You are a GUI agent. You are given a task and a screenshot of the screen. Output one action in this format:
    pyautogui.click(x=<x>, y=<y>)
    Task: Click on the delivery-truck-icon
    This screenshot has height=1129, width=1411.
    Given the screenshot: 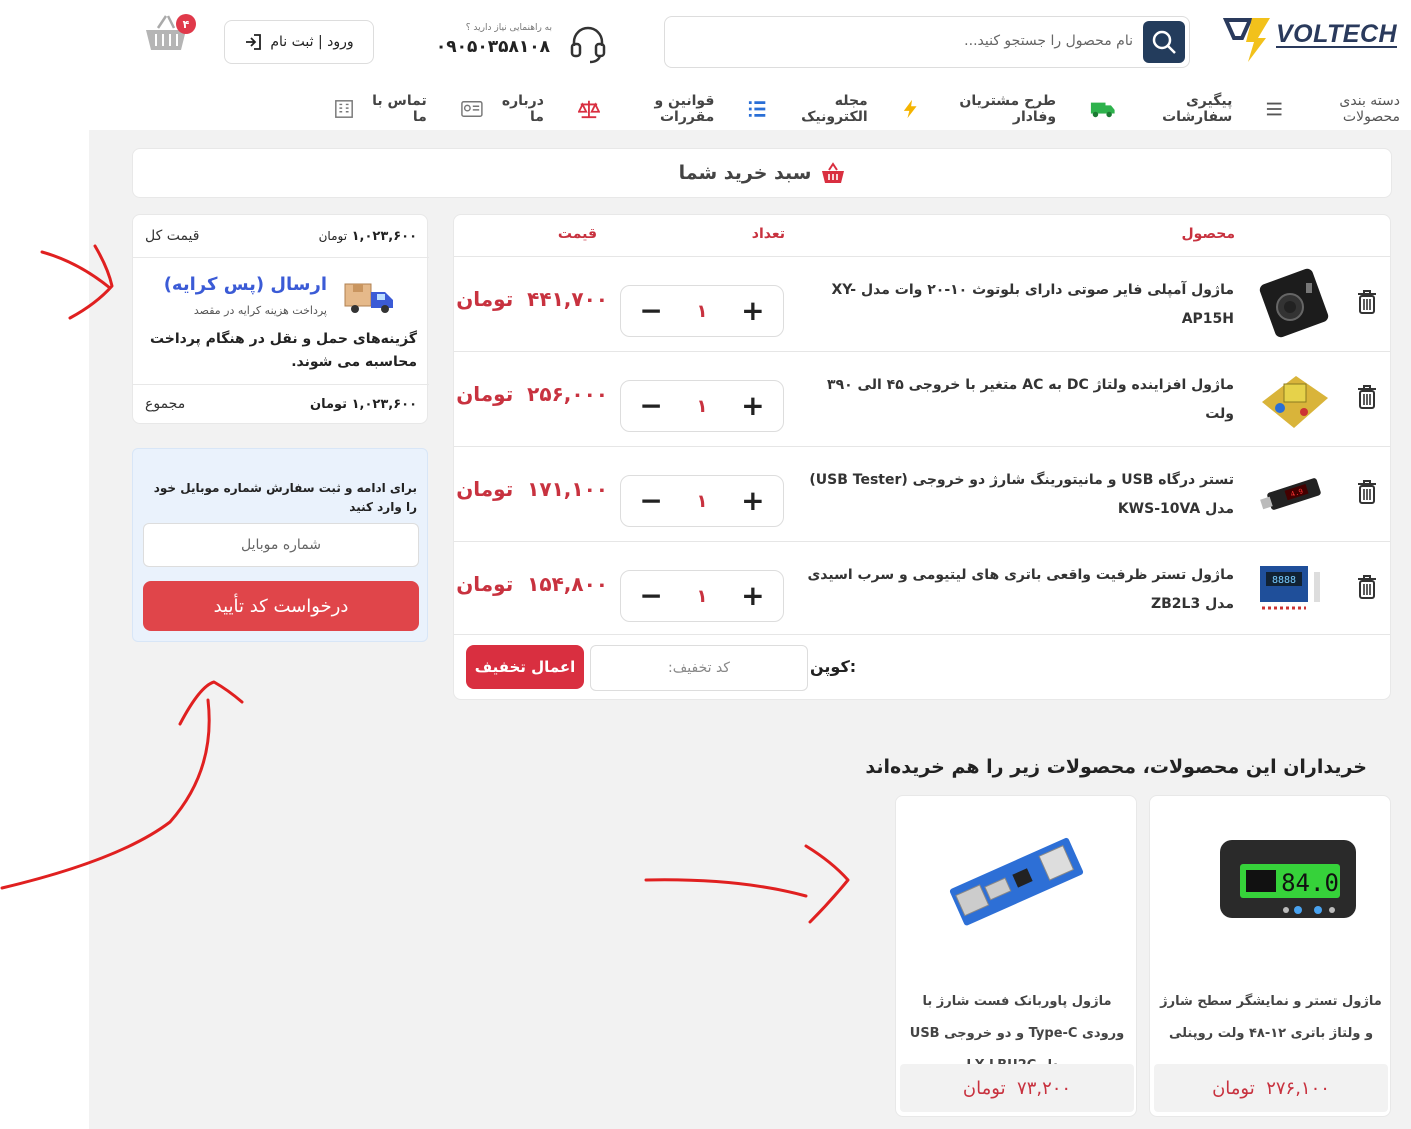 What is the action you would take?
    pyautogui.click(x=368, y=298)
    